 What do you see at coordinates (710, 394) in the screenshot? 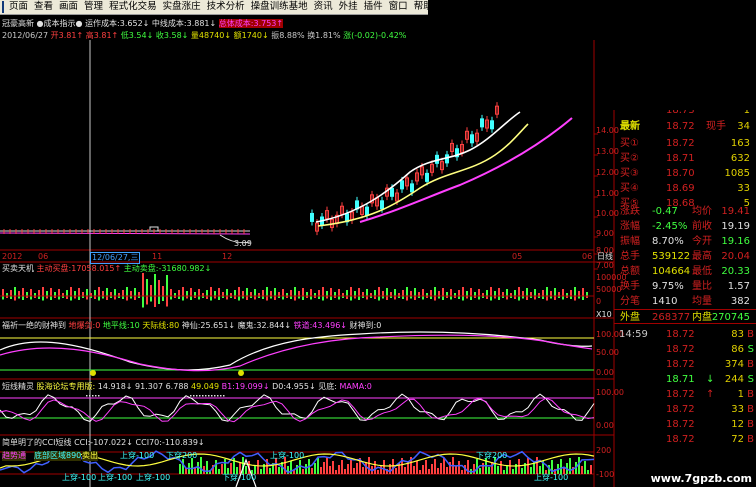
I see `tick-up-icon: ↑` at bounding box center [710, 394].